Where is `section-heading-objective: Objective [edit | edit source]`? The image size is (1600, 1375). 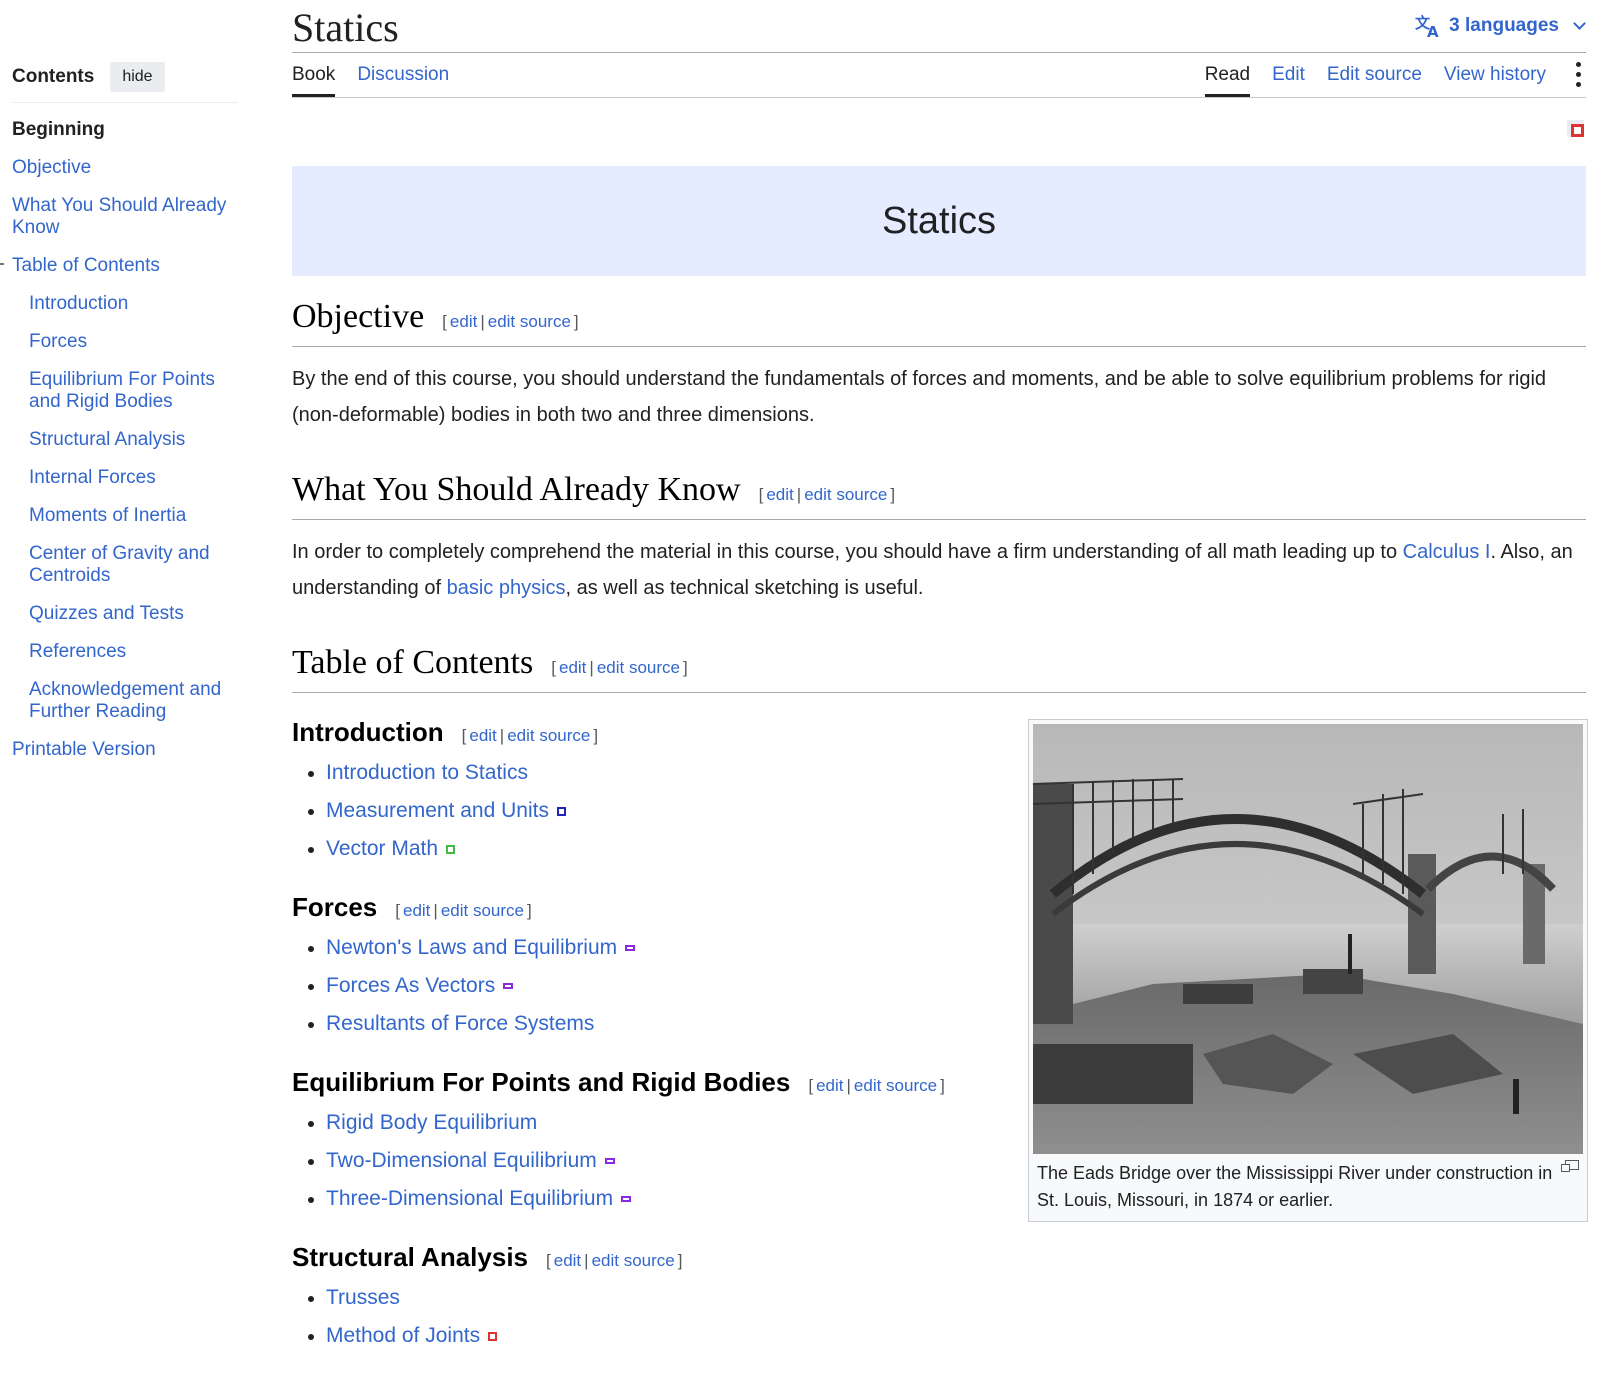
section-heading-objective: Objective [edit | edit source] is located at coordinates (939, 322).